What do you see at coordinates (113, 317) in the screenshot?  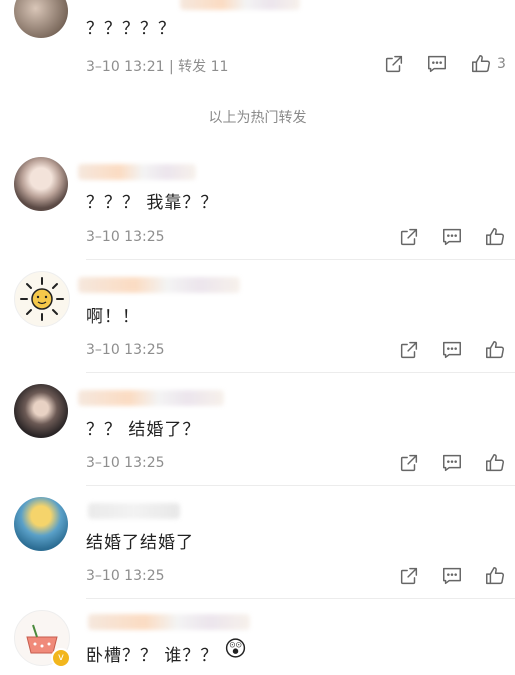 I see `comment-text: 啊！！` at bounding box center [113, 317].